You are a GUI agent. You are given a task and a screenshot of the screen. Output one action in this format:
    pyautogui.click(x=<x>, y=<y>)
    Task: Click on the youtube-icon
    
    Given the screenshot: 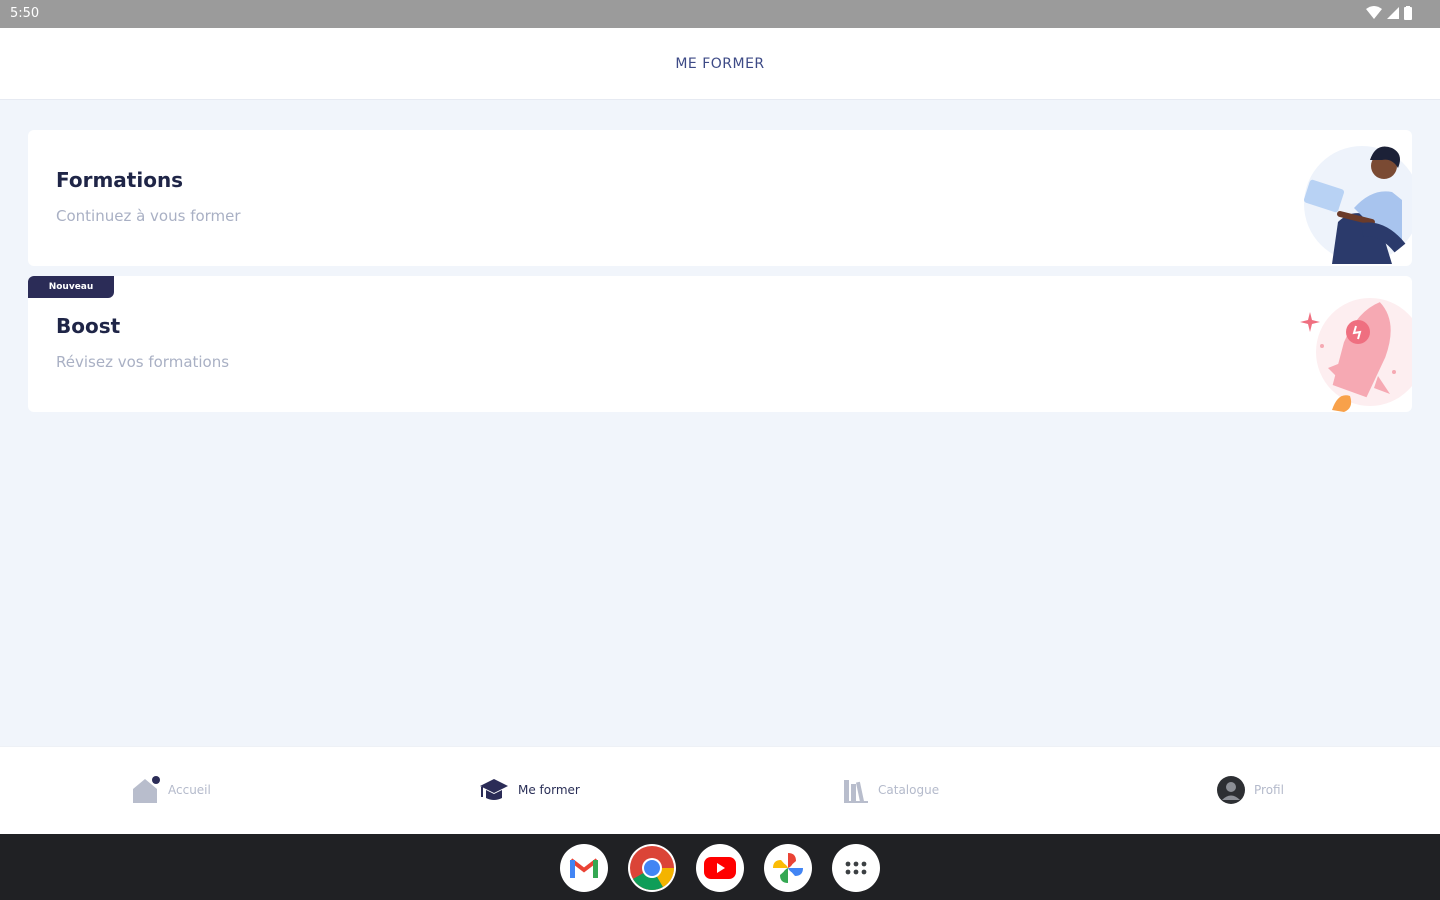 What is the action you would take?
    pyautogui.click(x=720, y=868)
    